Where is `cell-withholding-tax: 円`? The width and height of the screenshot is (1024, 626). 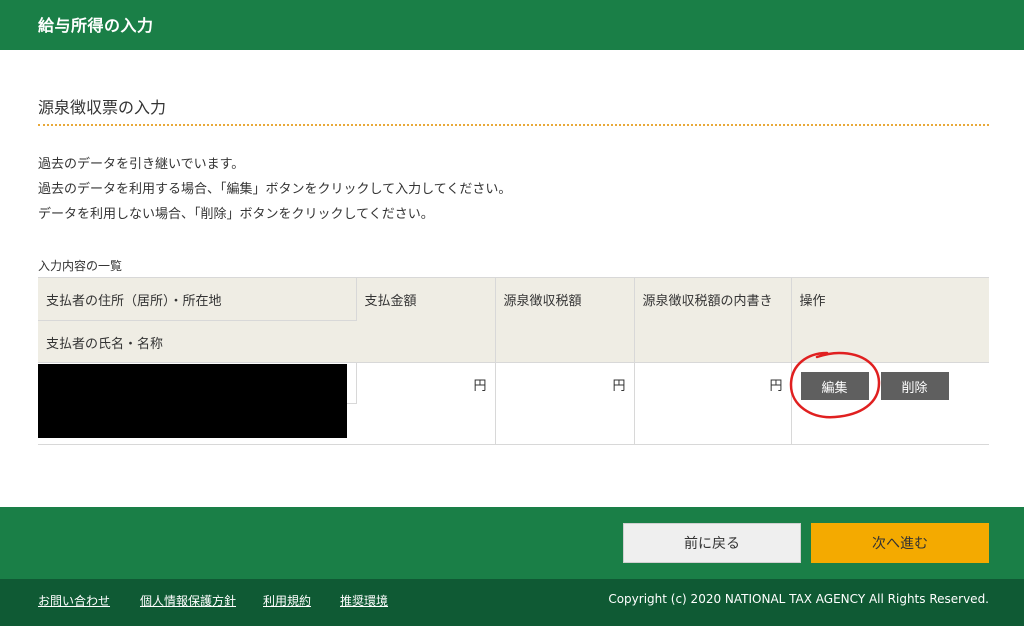 cell-withholding-tax: 円 is located at coordinates (565, 403).